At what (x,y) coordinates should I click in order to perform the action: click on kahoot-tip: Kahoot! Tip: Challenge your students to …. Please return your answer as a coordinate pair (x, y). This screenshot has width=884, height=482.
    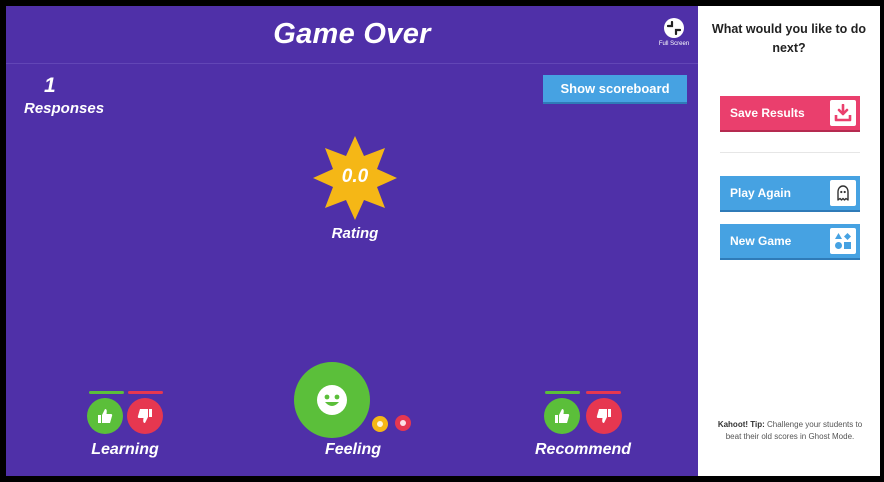
    Looking at the image, I should click on (790, 431).